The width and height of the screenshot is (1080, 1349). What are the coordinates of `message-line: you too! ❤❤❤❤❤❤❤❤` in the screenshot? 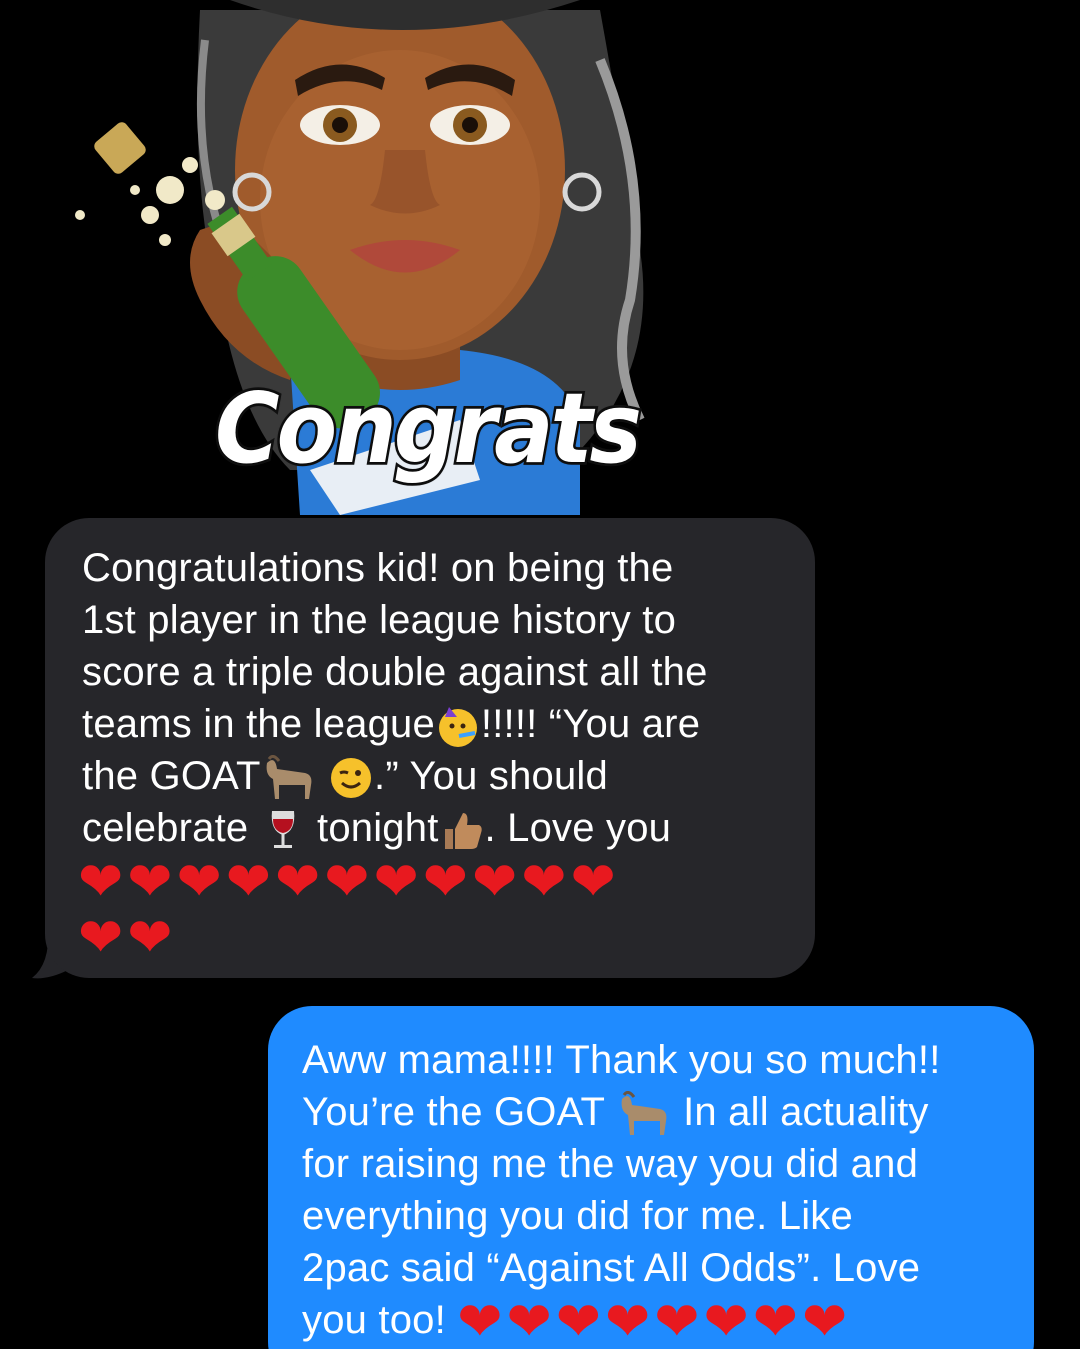 It's located at (658, 1319).